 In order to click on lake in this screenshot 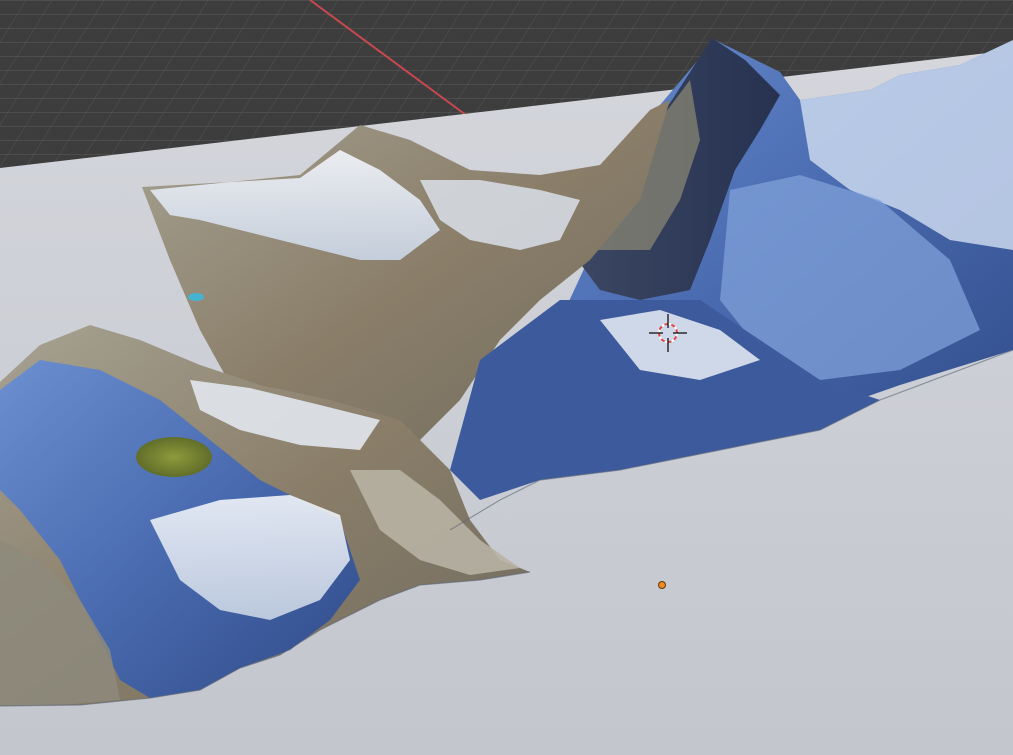, I will do `click(174, 457)`.